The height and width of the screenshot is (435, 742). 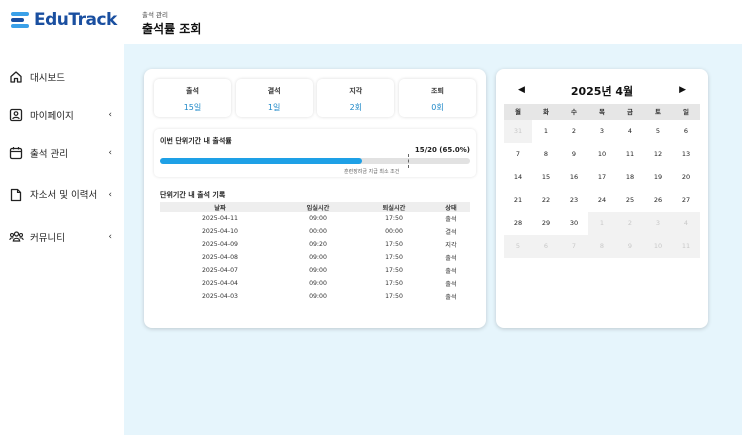 What do you see at coordinates (686, 200) in the screenshot?
I see `calendar-day: 27` at bounding box center [686, 200].